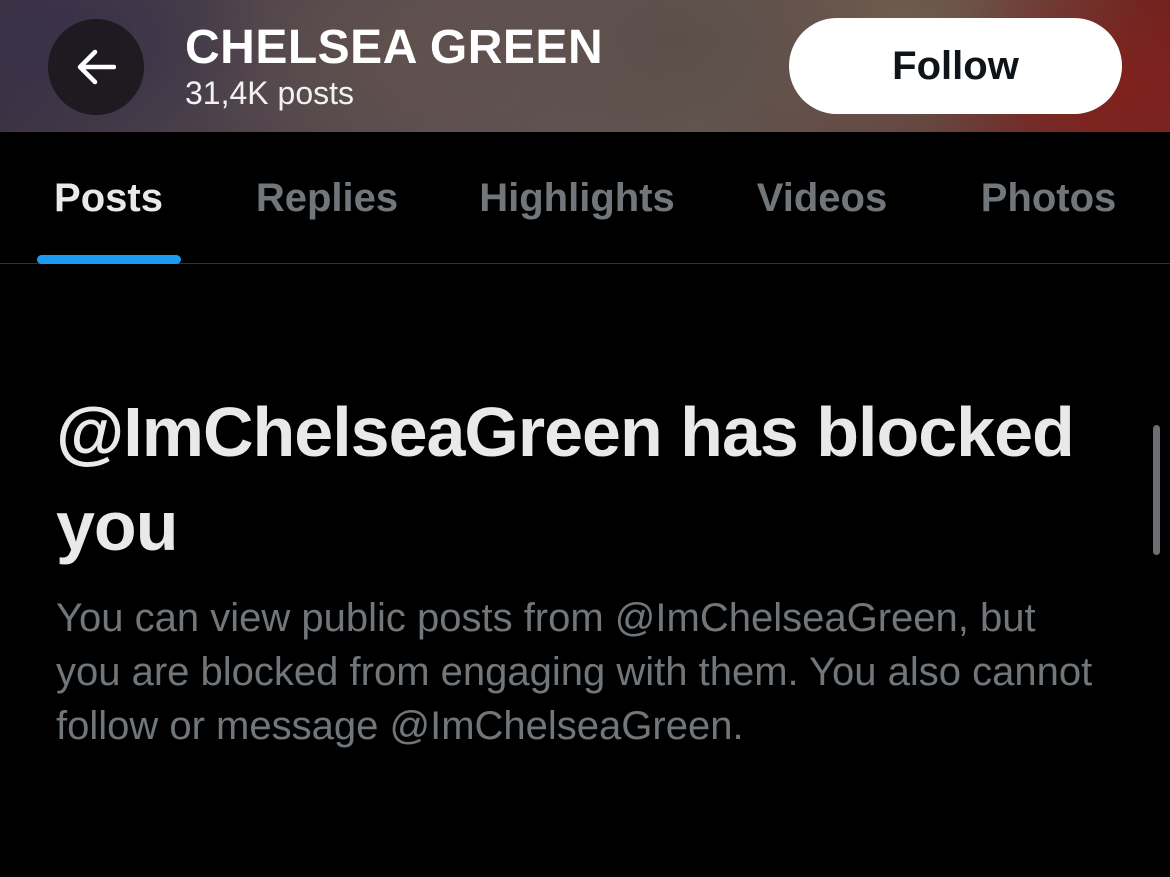 This screenshot has height=877, width=1170. Describe the element at coordinates (1048, 198) in the screenshot. I see `tab-photos: Photos` at that location.